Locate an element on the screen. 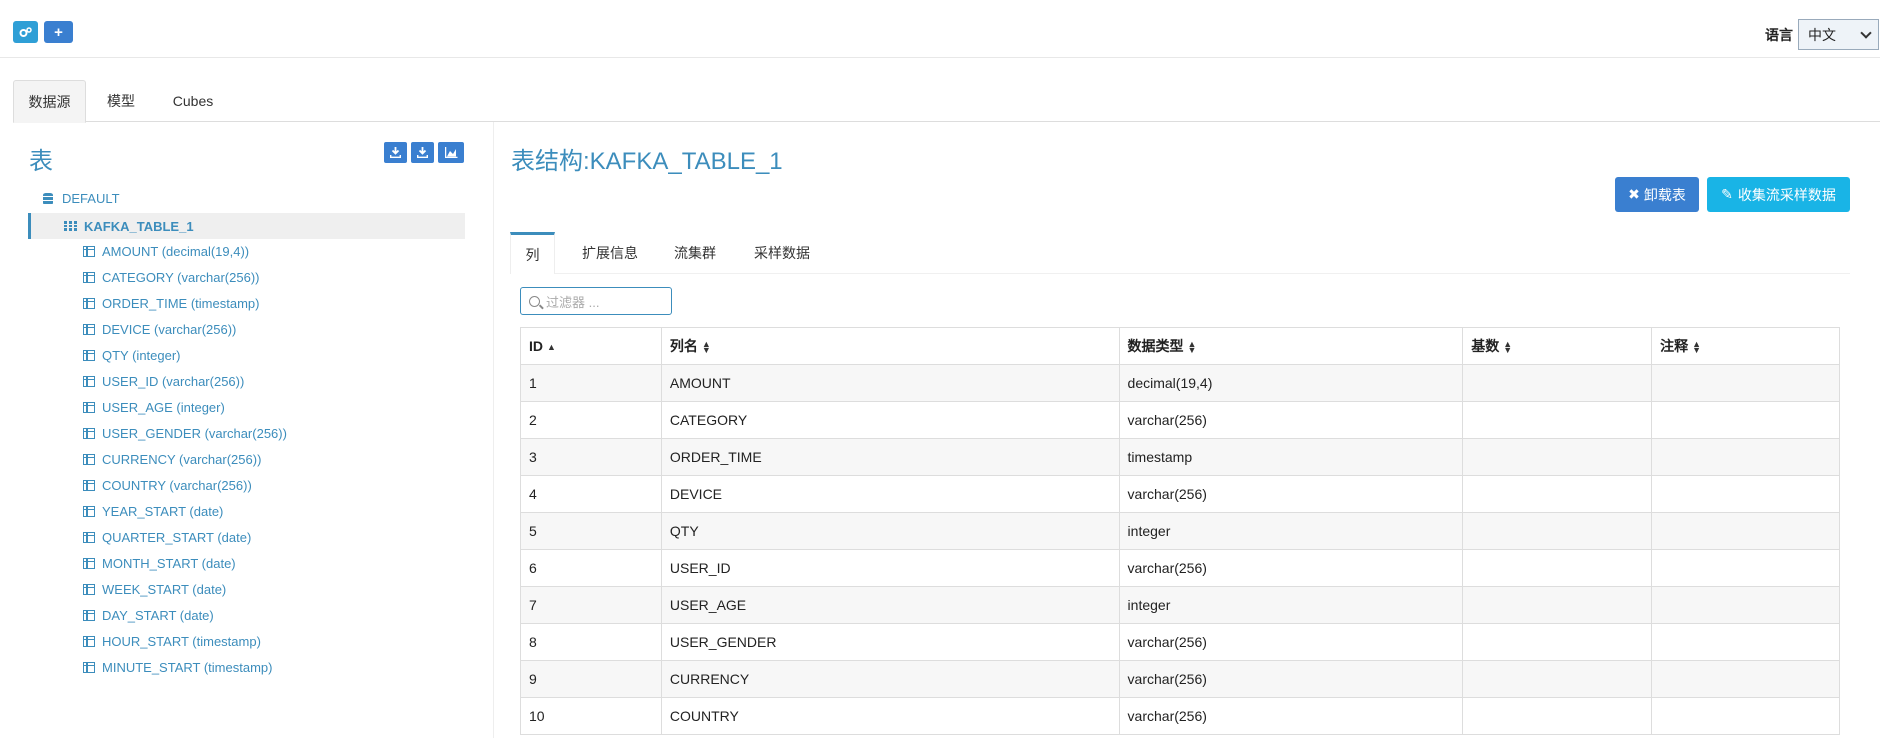 This screenshot has height=738, width=1880. column-label: HOUR_START (timestamp) is located at coordinates (181, 641).